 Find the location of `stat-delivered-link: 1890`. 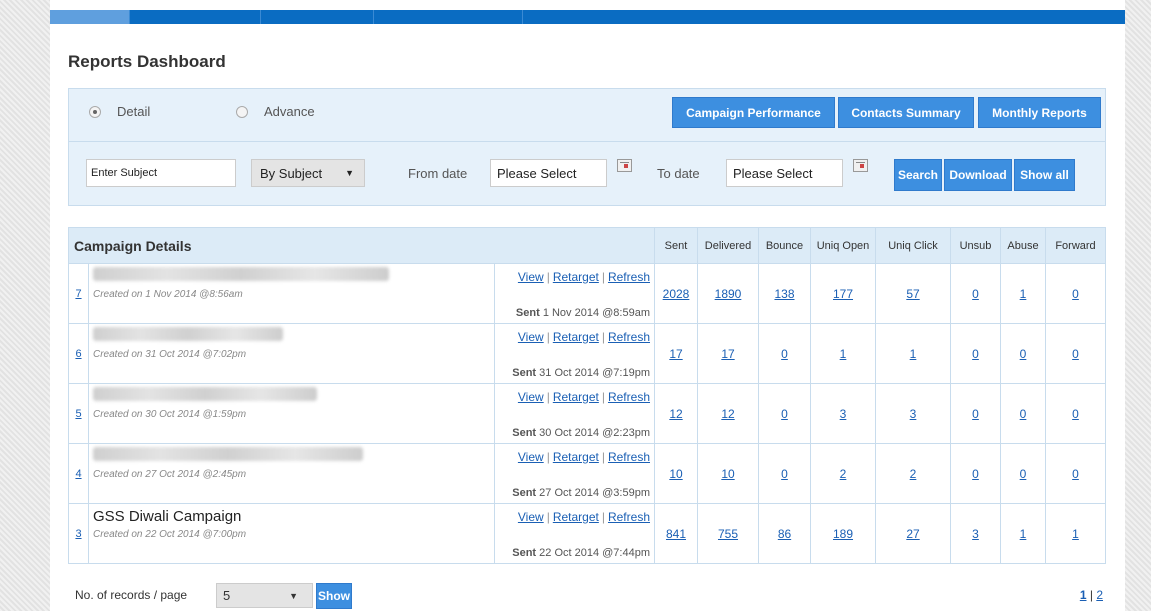

stat-delivered-link: 1890 is located at coordinates (728, 294).